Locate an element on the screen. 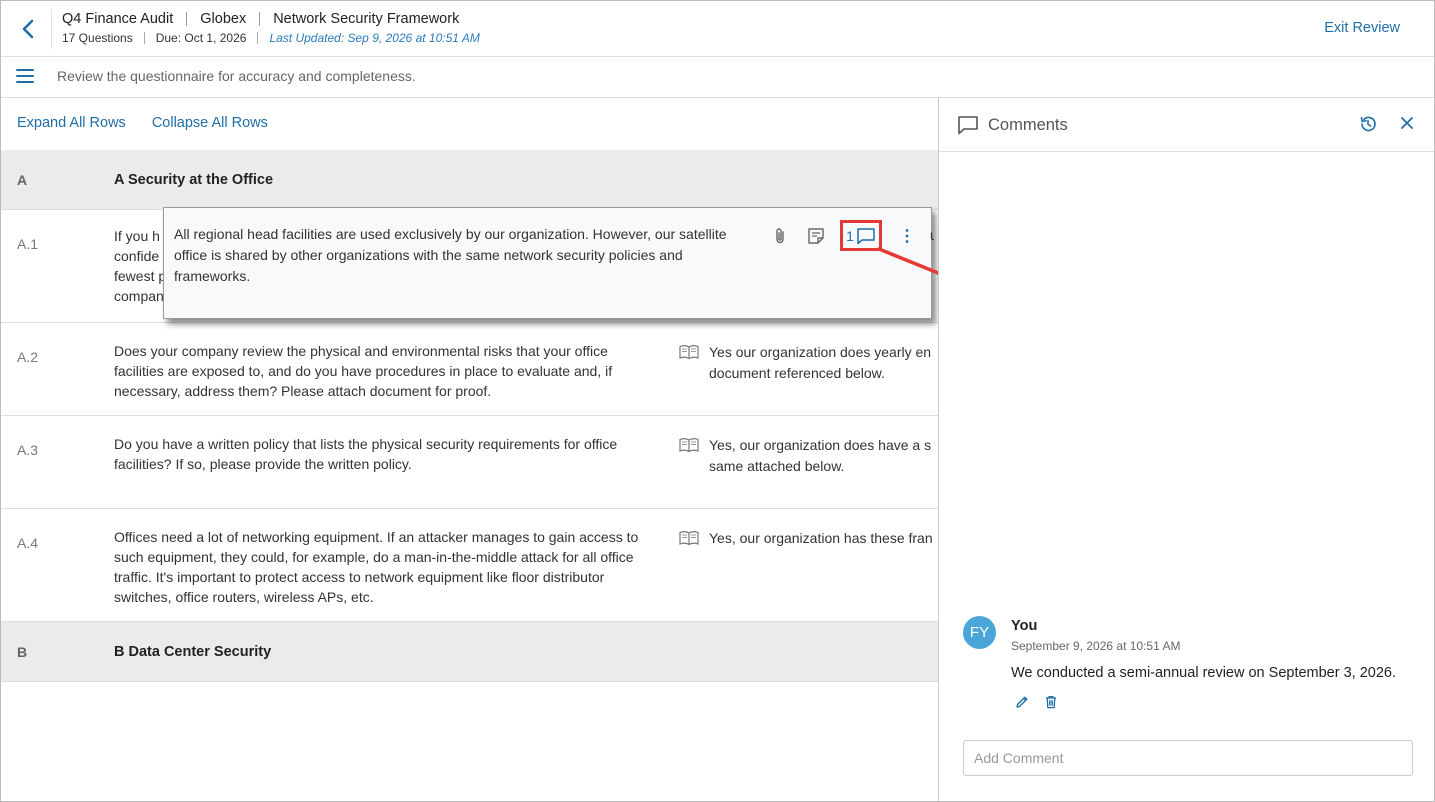  close-icon is located at coordinates (1407, 123).